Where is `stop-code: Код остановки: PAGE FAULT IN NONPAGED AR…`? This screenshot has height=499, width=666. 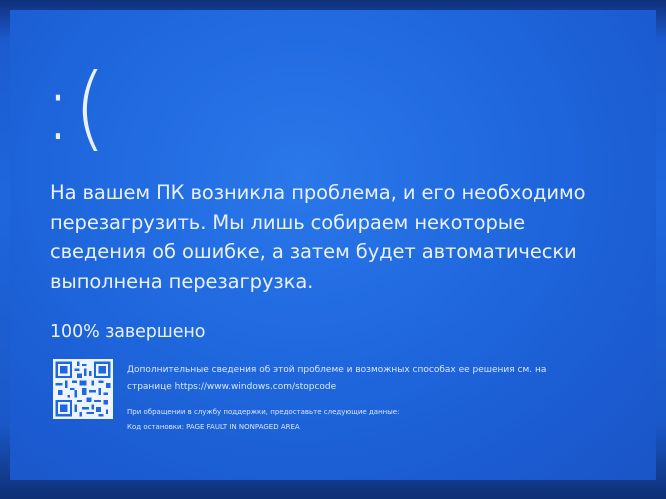 stop-code: Код остановки: PAGE FAULT IN NONPAGED AR… is located at coordinates (213, 427).